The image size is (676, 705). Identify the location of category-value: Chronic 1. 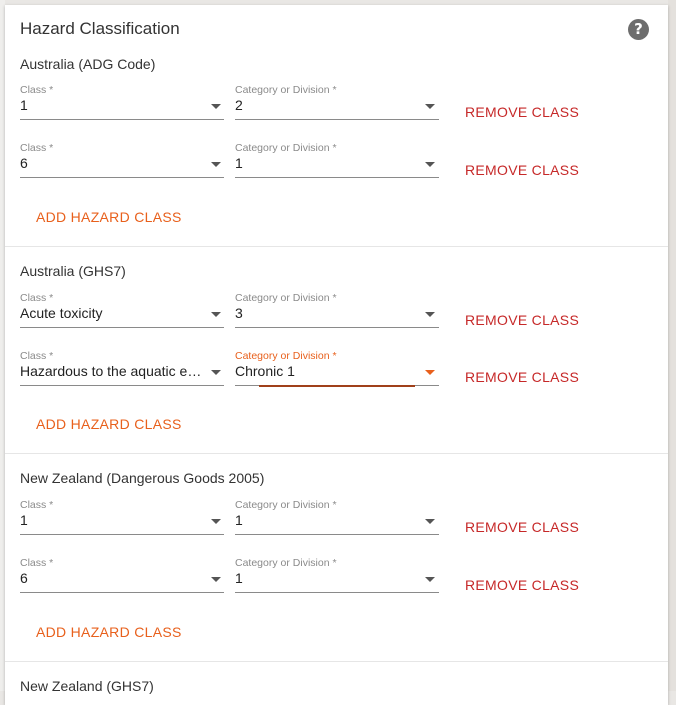
(265, 371).